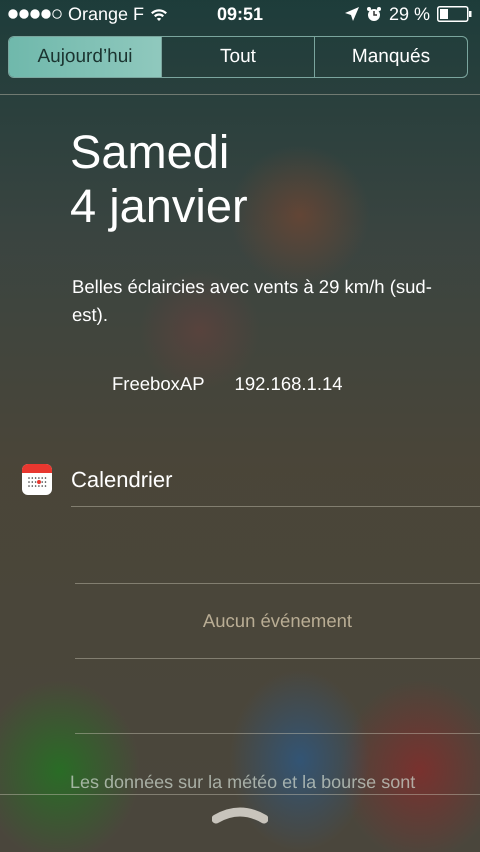  What do you see at coordinates (37, 479) in the screenshot?
I see `calendar-icon` at bounding box center [37, 479].